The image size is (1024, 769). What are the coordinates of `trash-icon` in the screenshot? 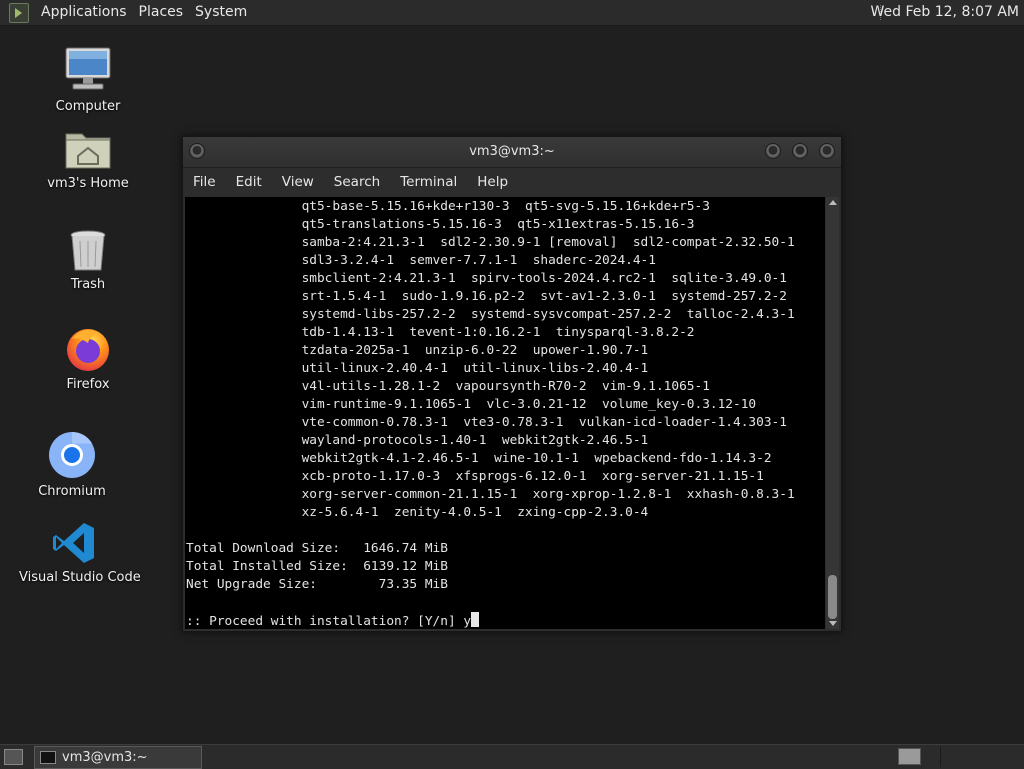 It's located at (88, 250).